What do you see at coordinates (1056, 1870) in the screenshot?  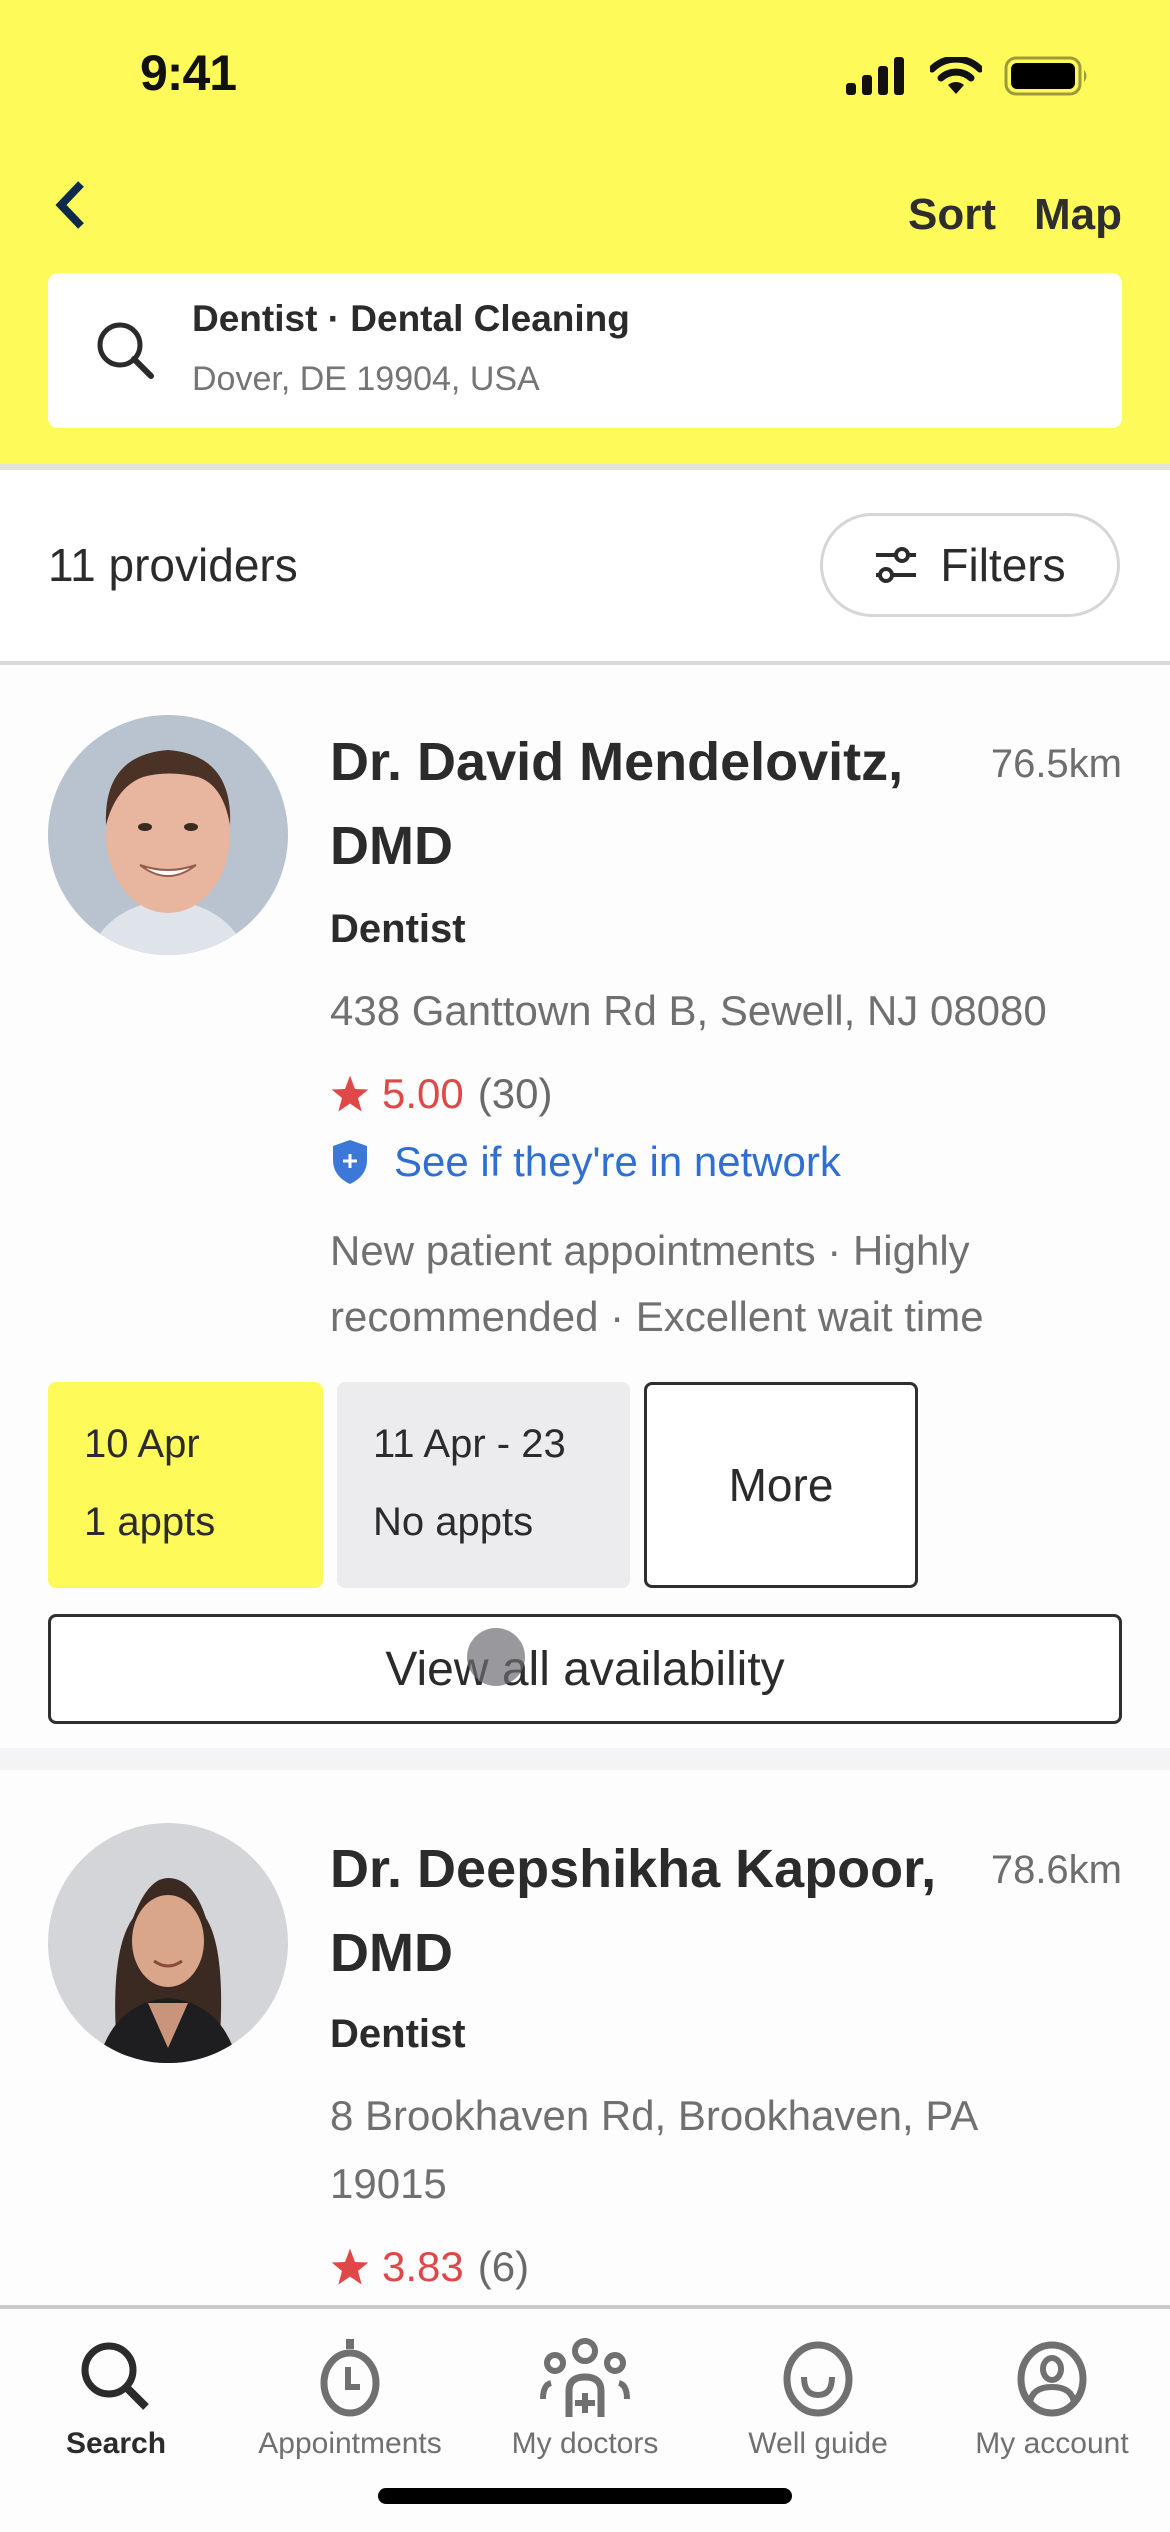 I see `provider-distance: 78.6km` at bounding box center [1056, 1870].